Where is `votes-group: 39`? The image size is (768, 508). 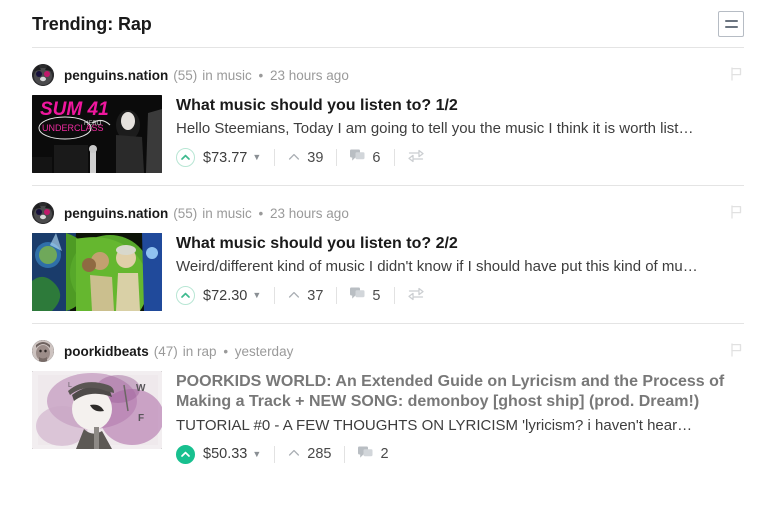
votes-group: 39 is located at coordinates (305, 158).